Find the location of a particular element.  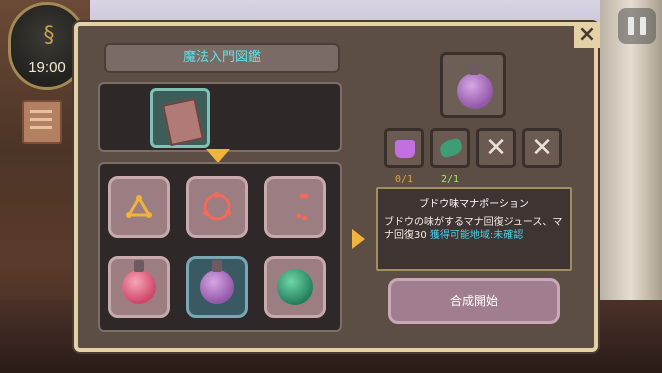

green-orb-icon is located at coordinates (295, 287).